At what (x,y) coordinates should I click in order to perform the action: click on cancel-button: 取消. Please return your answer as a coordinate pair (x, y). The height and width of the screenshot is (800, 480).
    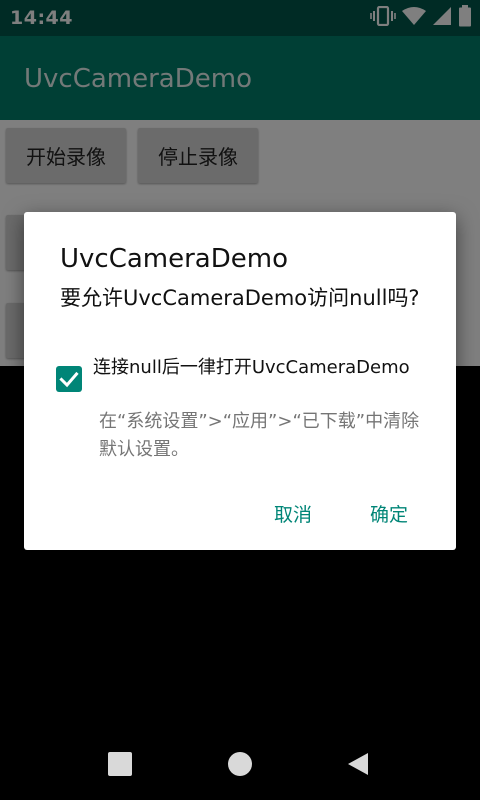
    Looking at the image, I should click on (293, 513).